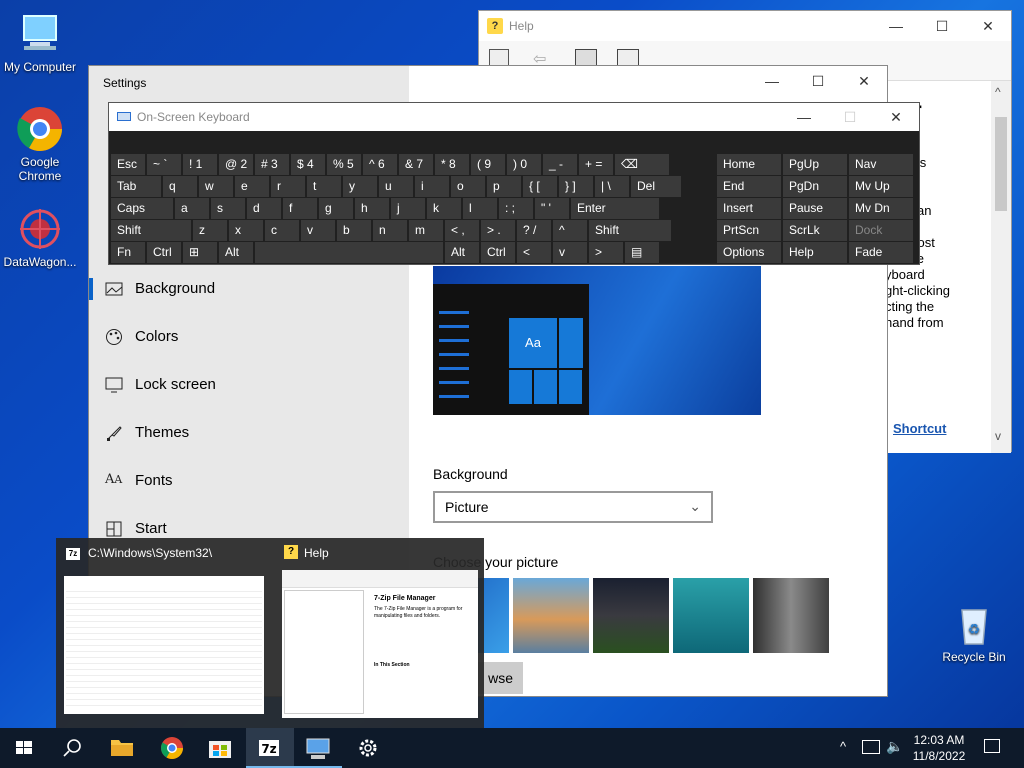 This screenshot has width=1024, height=768. I want to click on osk-key: c, so click(282, 230).